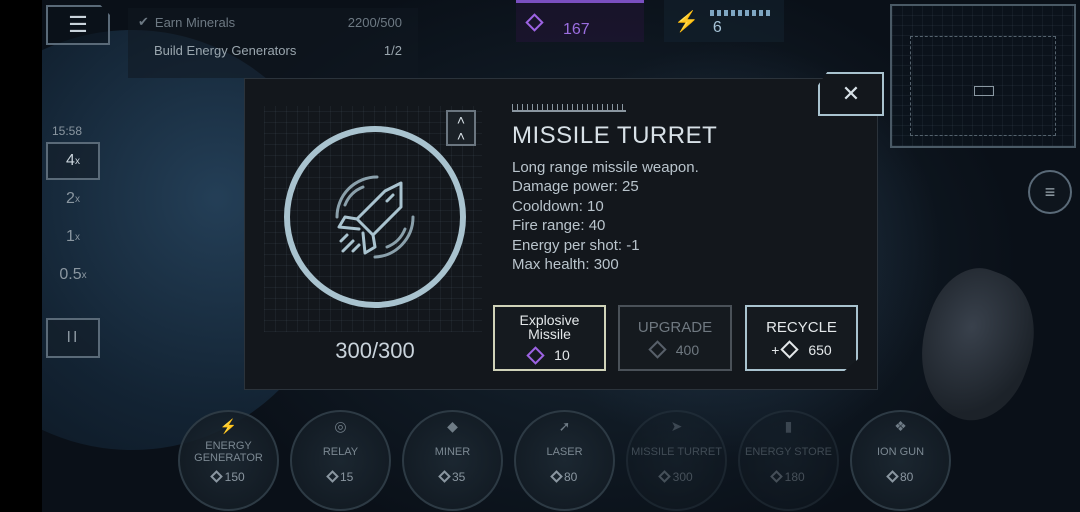 The width and height of the screenshot is (1080, 512). I want to click on battery-icon: ▮, so click(788, 426).